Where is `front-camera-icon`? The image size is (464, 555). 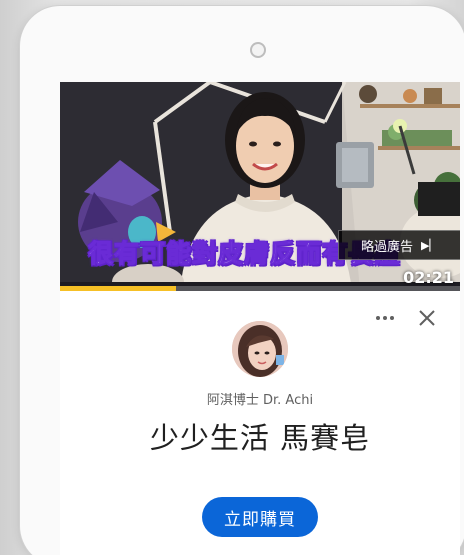 front-camera-icon is located at coordinates (258, 50).